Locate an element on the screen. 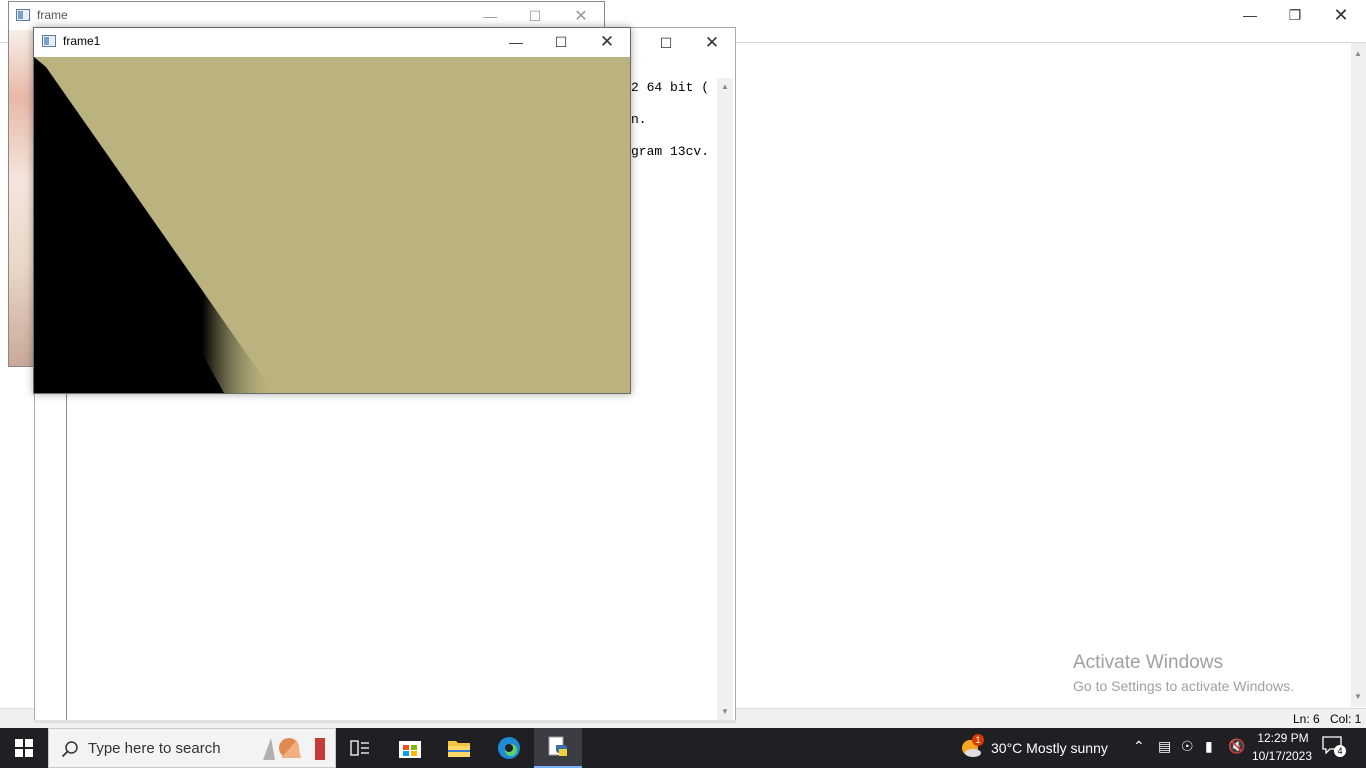  weather-widget: 1 is located at coordinates (971, 747).